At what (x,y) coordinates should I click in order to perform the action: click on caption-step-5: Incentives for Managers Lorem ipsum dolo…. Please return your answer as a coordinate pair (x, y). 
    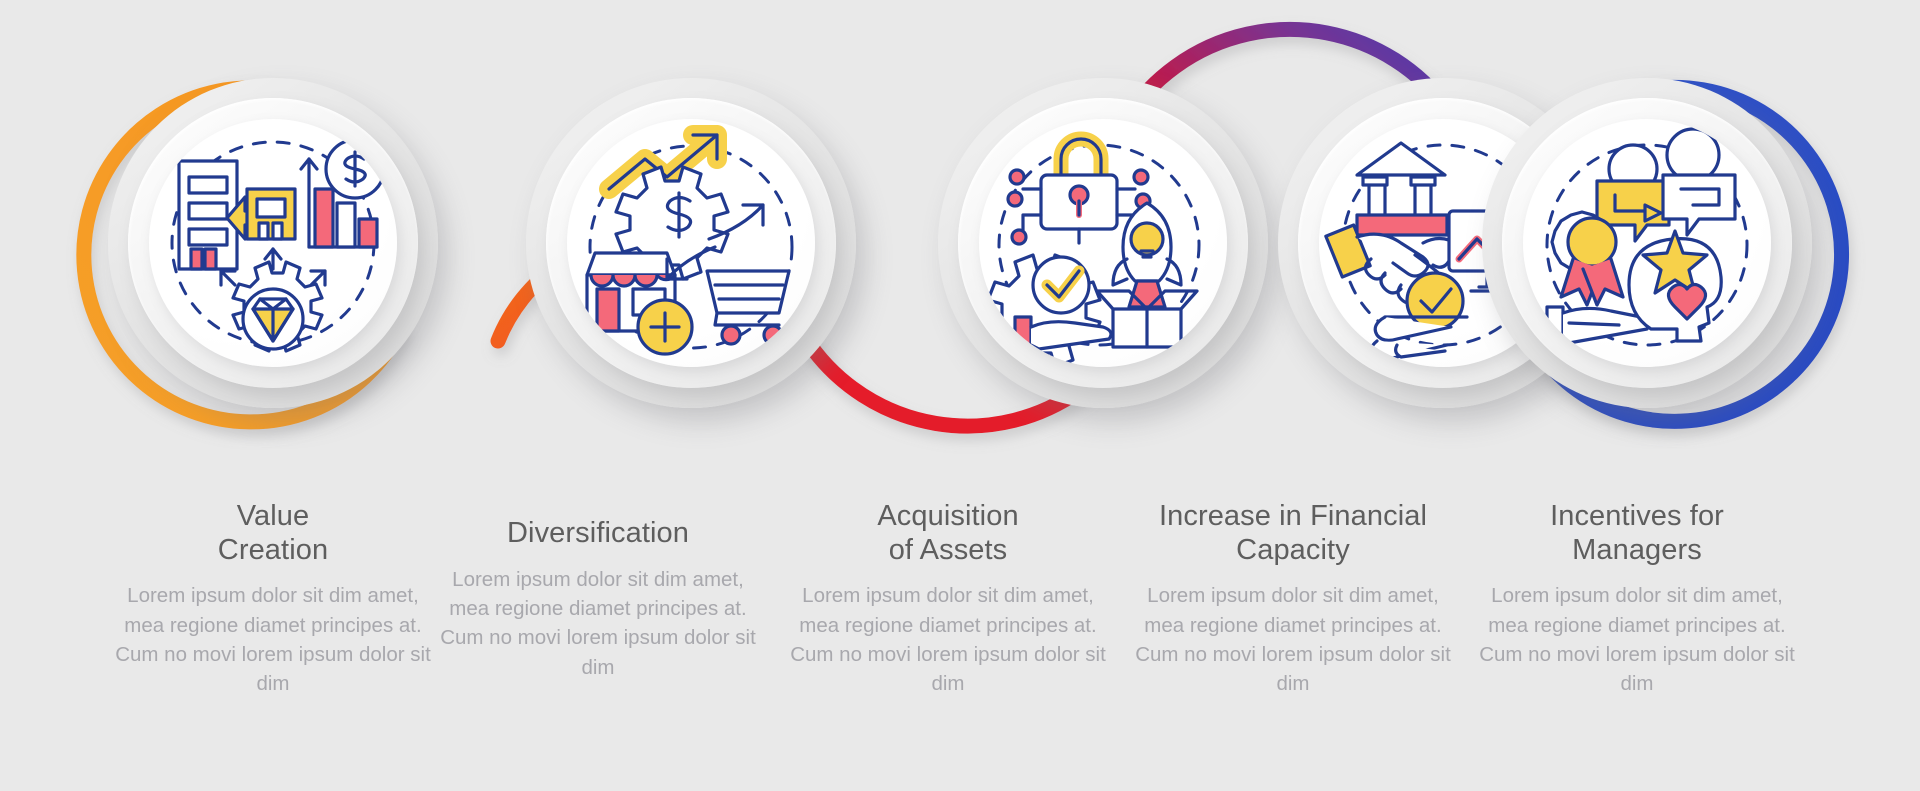
    Looking at the image, I should click on (1637, 599).